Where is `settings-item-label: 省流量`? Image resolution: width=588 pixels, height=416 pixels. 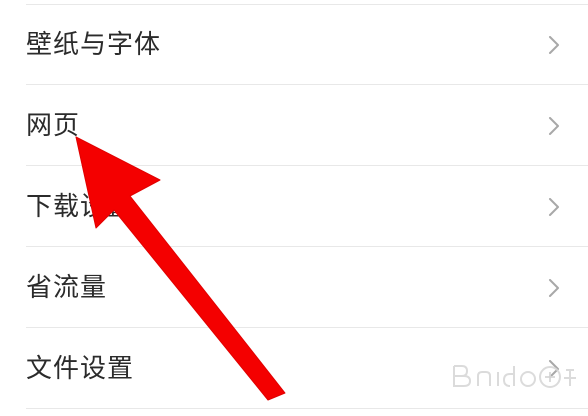 settings-item-label: 省流量 is located at coordinates (67, 288).